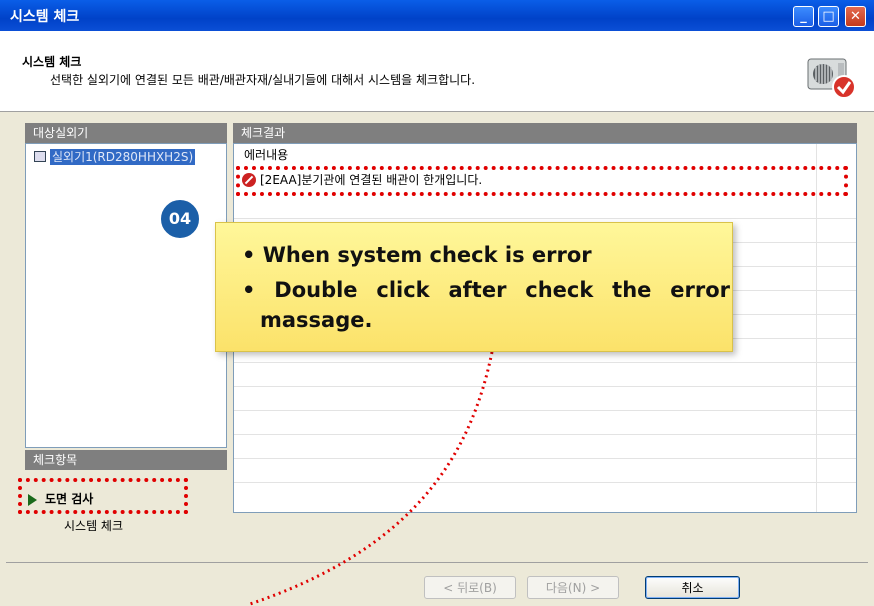  What do you see at coordinates (93, 525) in the screenshot?
I see `check-item-system: 시스템 체크` at bounding box center [93, 525].